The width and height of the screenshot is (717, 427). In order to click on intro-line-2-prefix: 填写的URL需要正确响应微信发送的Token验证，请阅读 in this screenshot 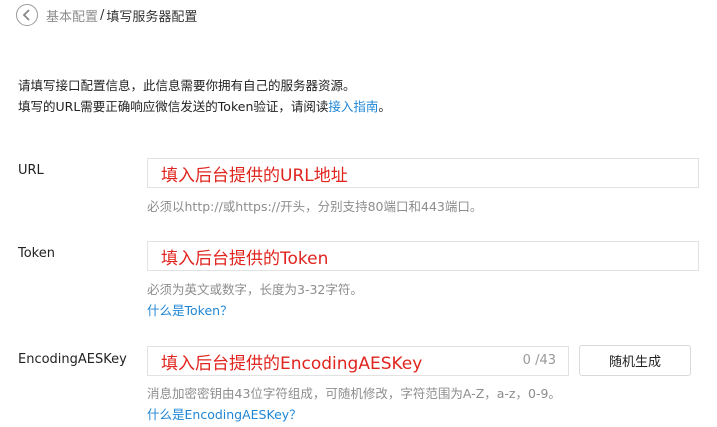, I will do `click(173, 106)`.